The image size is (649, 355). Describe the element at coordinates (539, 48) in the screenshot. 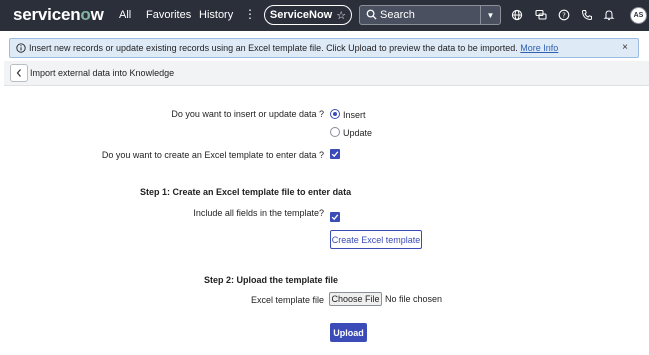

I see `more-info-link: More Info` at that location.